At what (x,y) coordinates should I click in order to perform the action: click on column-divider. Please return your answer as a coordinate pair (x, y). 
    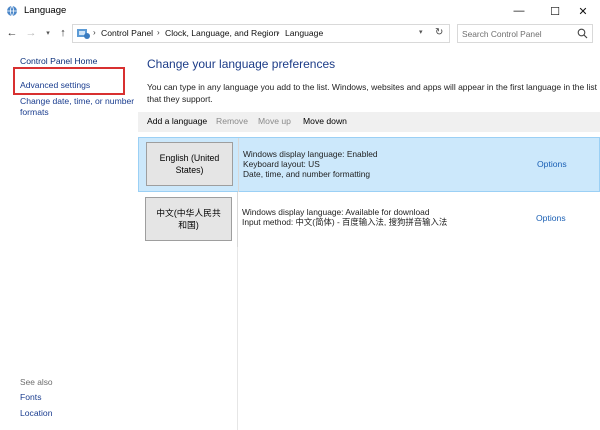
    Looking at the image, I should click on (237, 338).